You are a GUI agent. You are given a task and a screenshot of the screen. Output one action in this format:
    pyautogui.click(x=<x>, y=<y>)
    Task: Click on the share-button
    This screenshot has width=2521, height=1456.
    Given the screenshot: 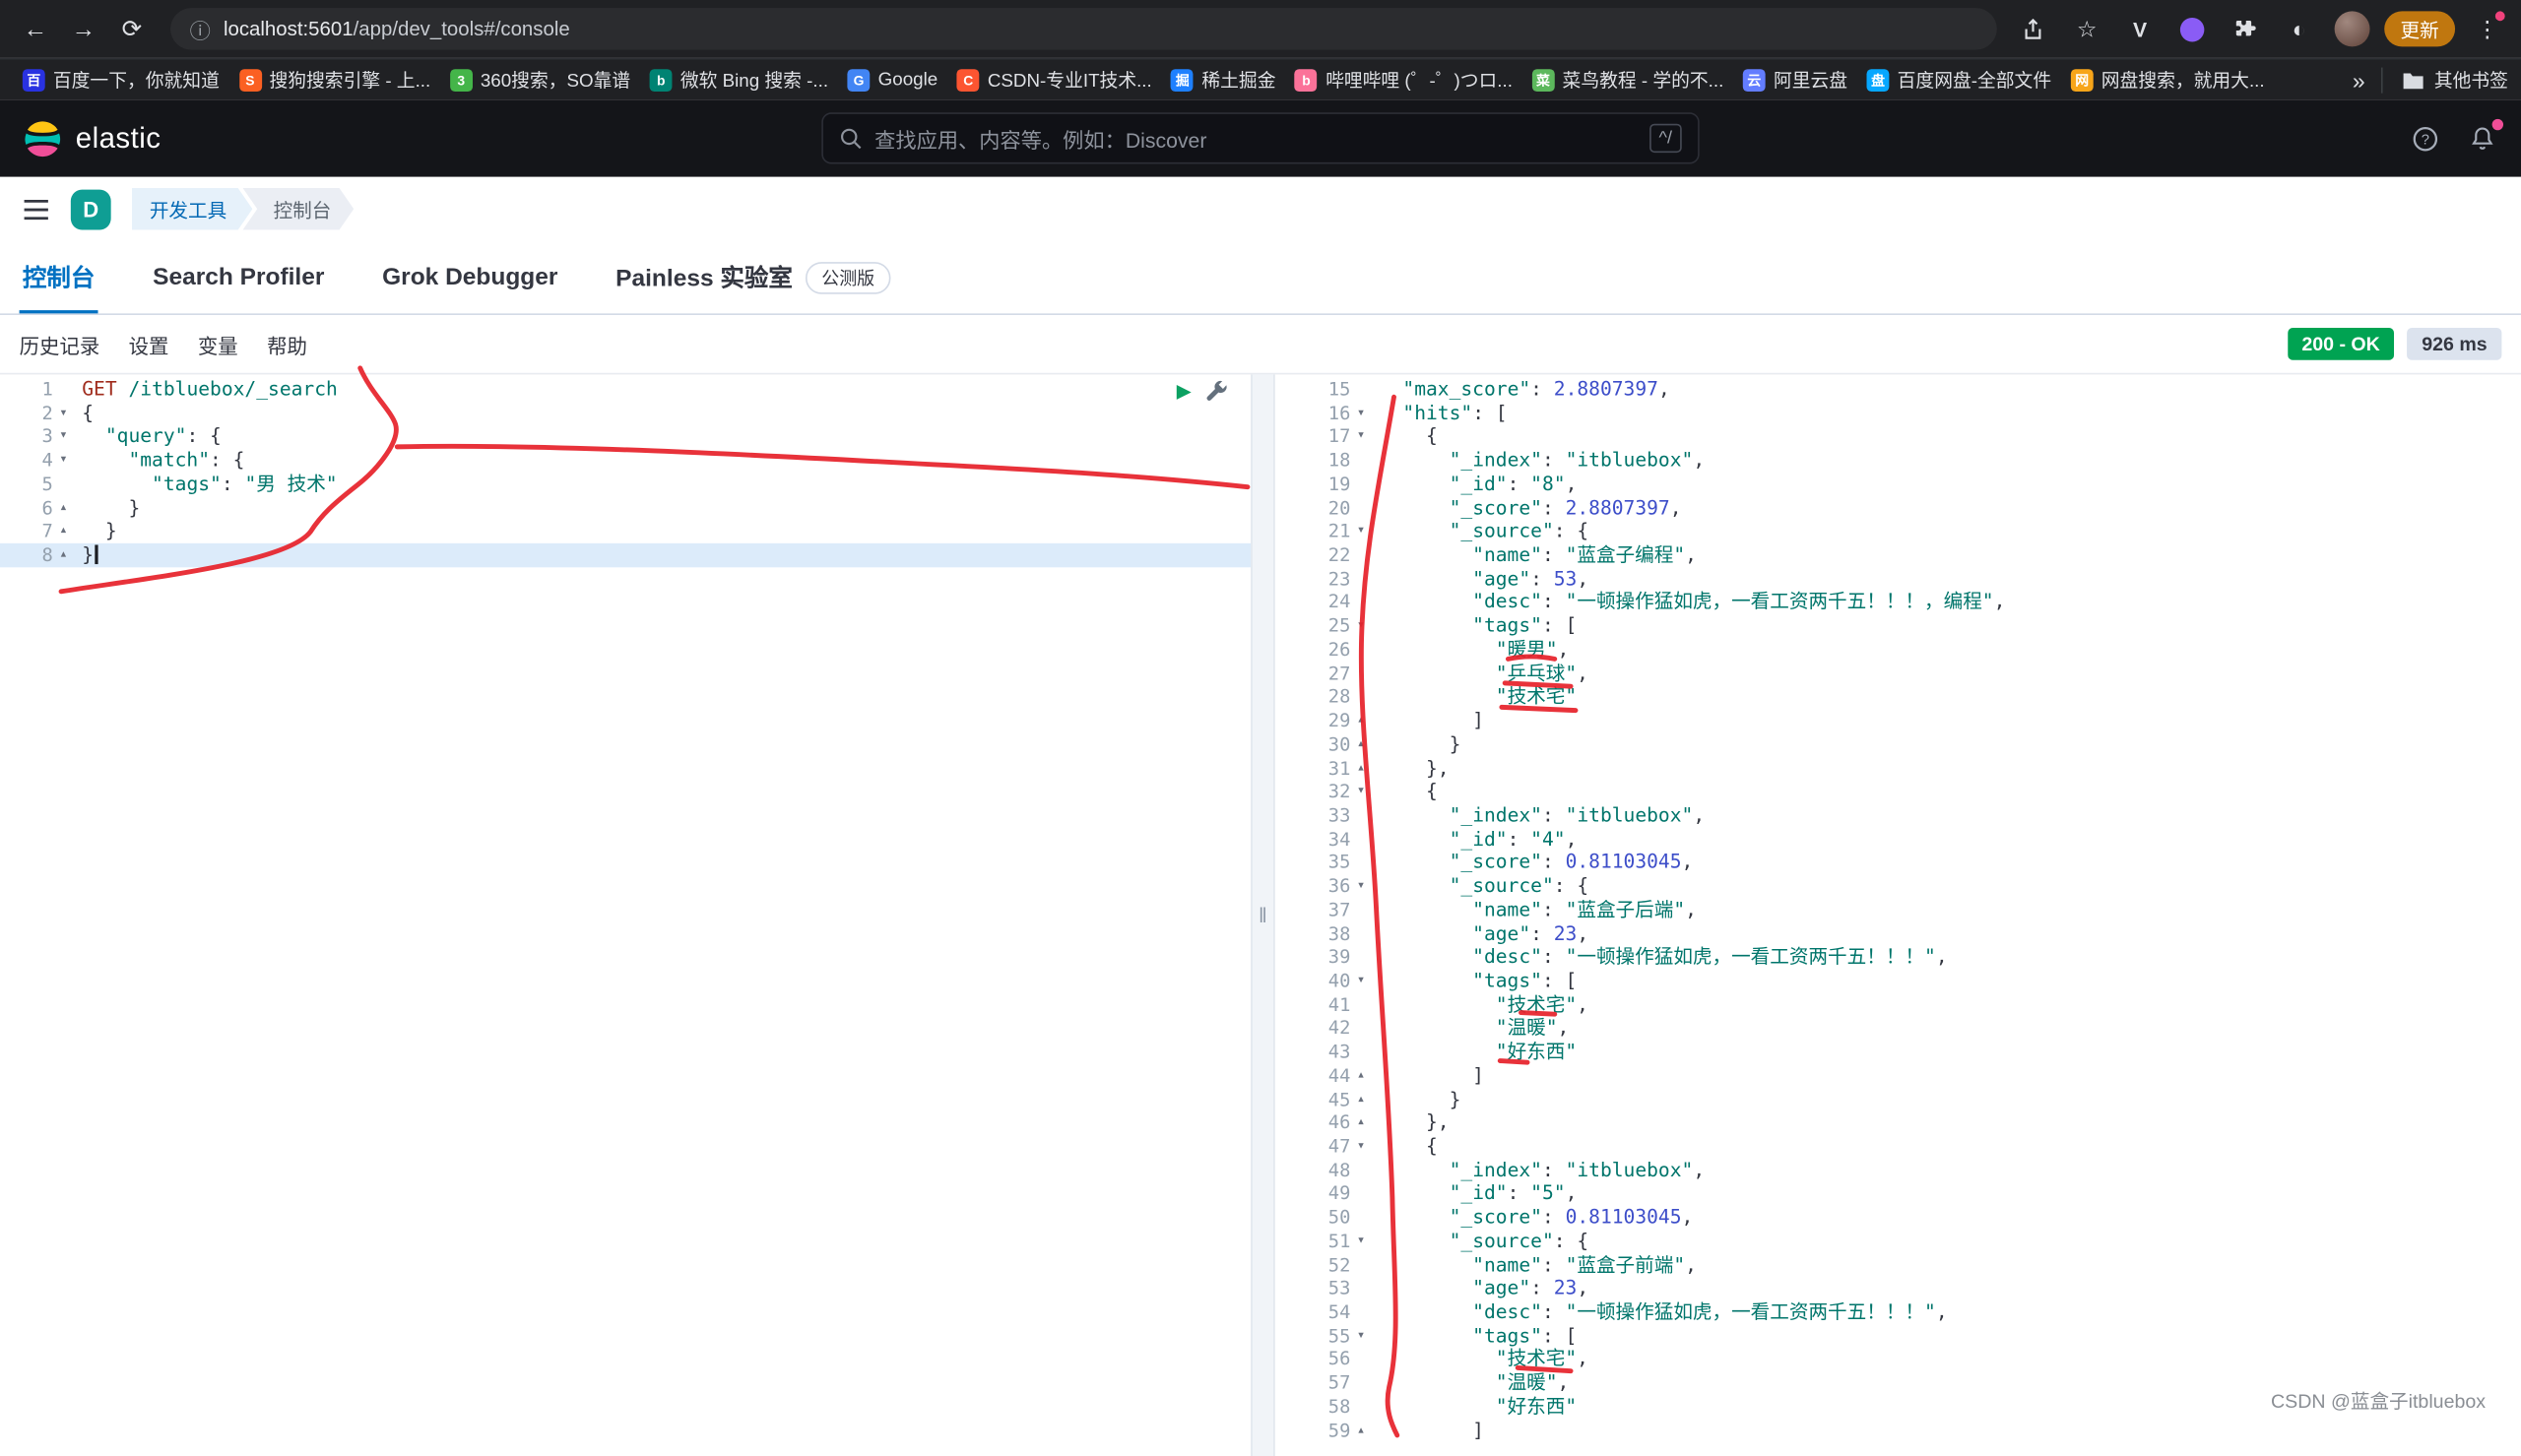 What is the action you would take?
    pyautogui.click(x=2033, y=28)
    